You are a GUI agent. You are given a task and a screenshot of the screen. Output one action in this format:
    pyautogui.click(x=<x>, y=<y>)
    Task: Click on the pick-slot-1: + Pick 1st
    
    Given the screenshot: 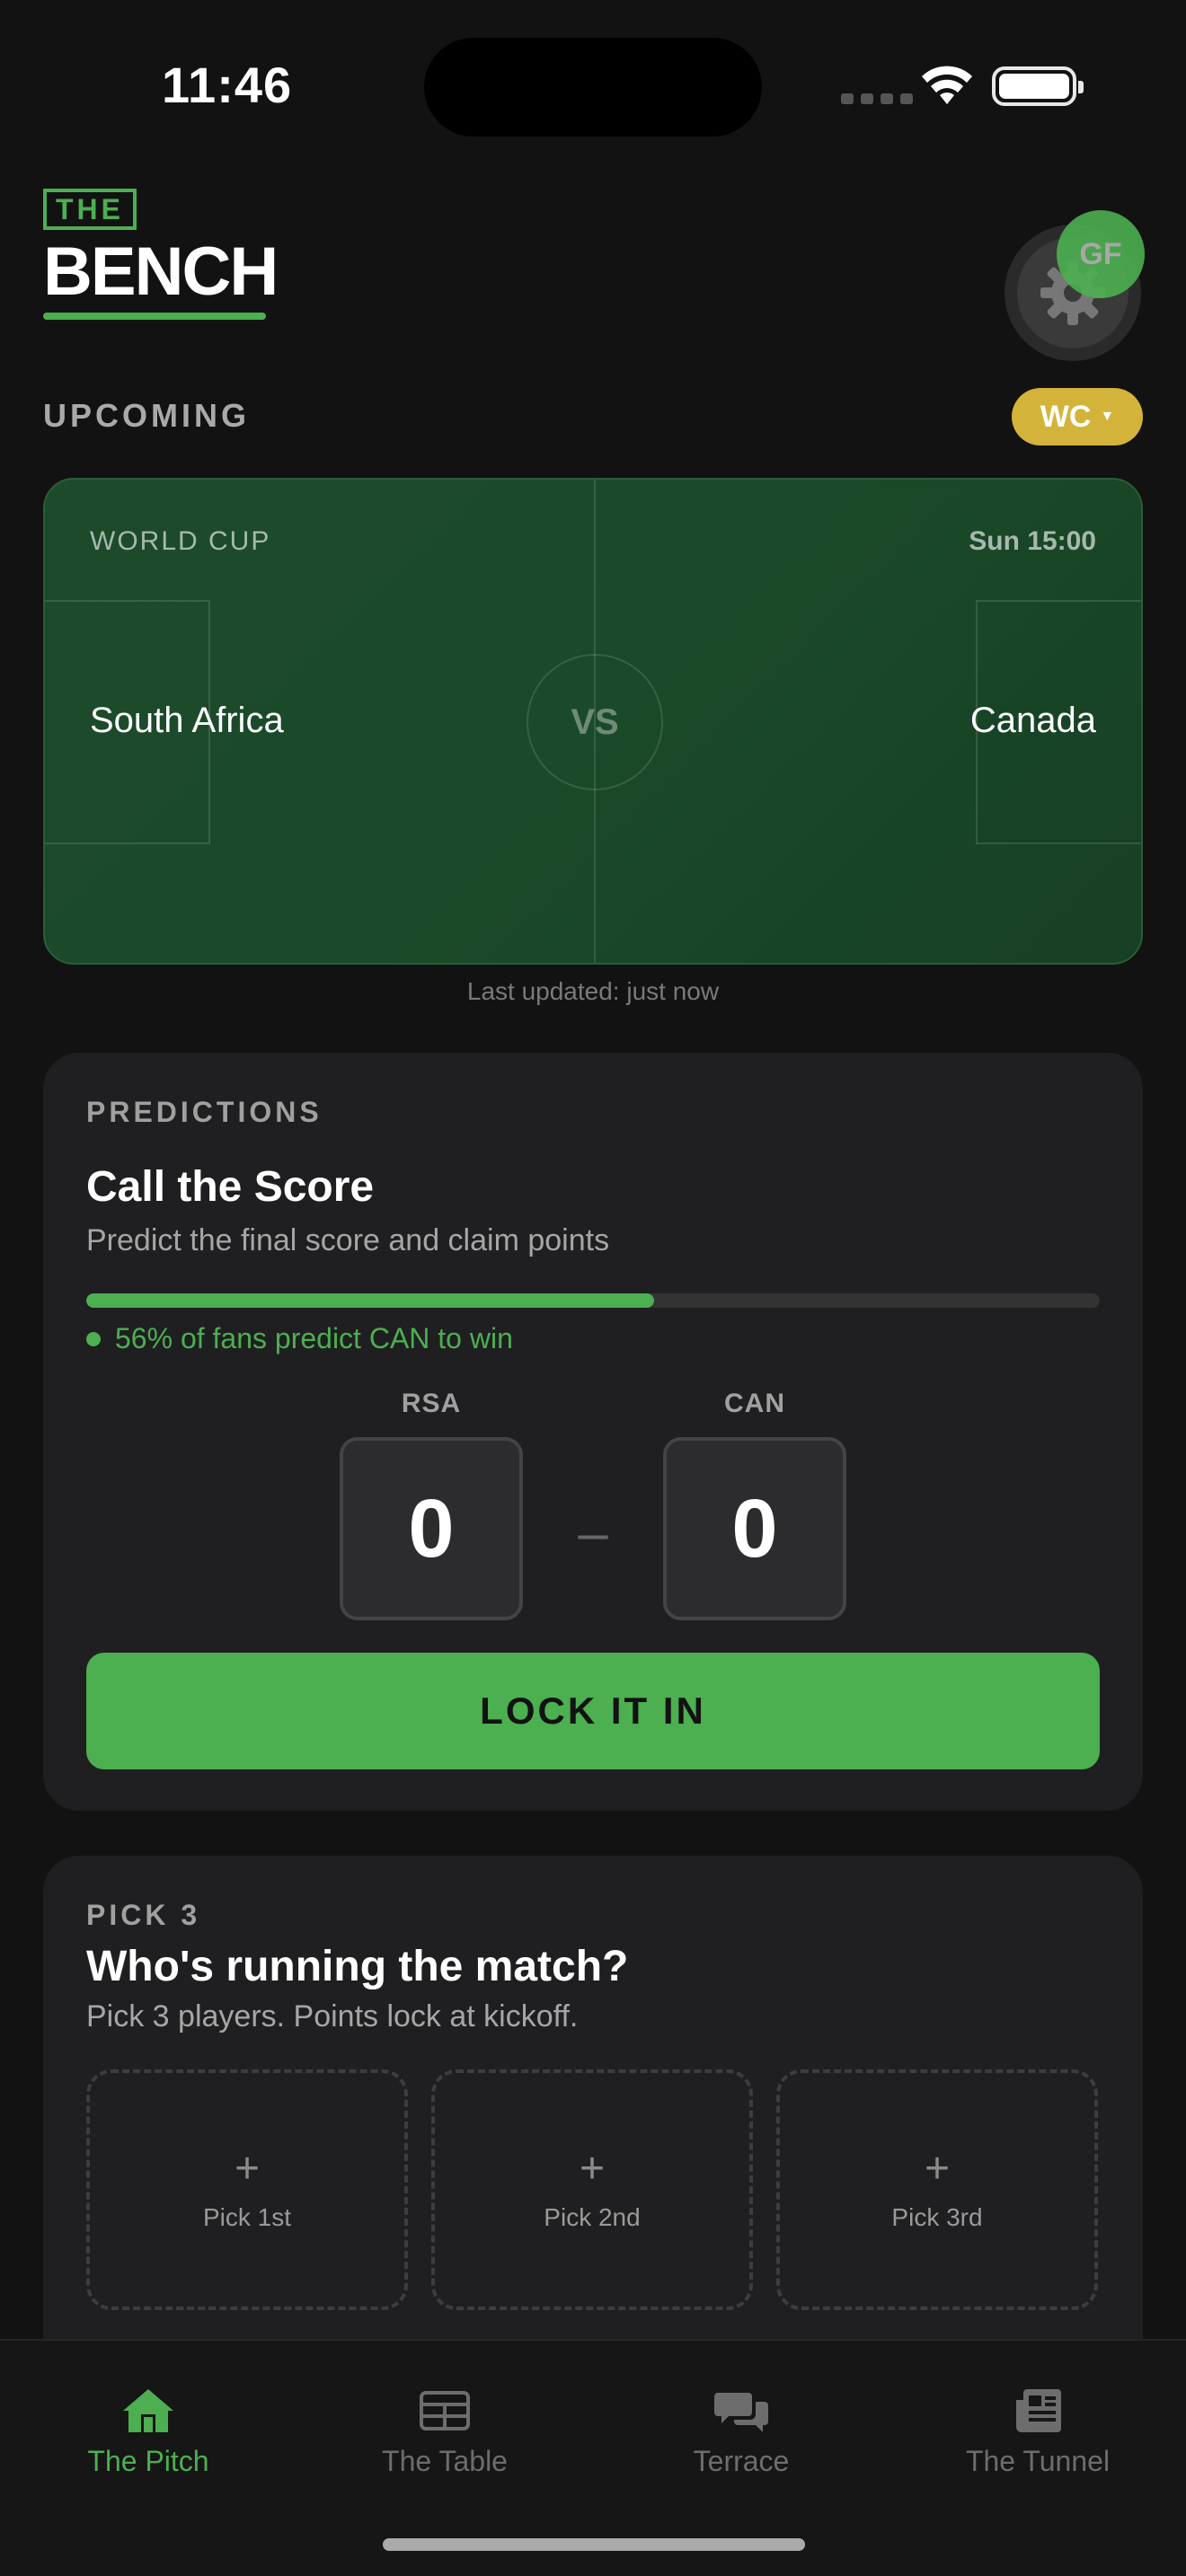 What is the action you would take?
    pyautogui.click(x=247, y=2189)
    